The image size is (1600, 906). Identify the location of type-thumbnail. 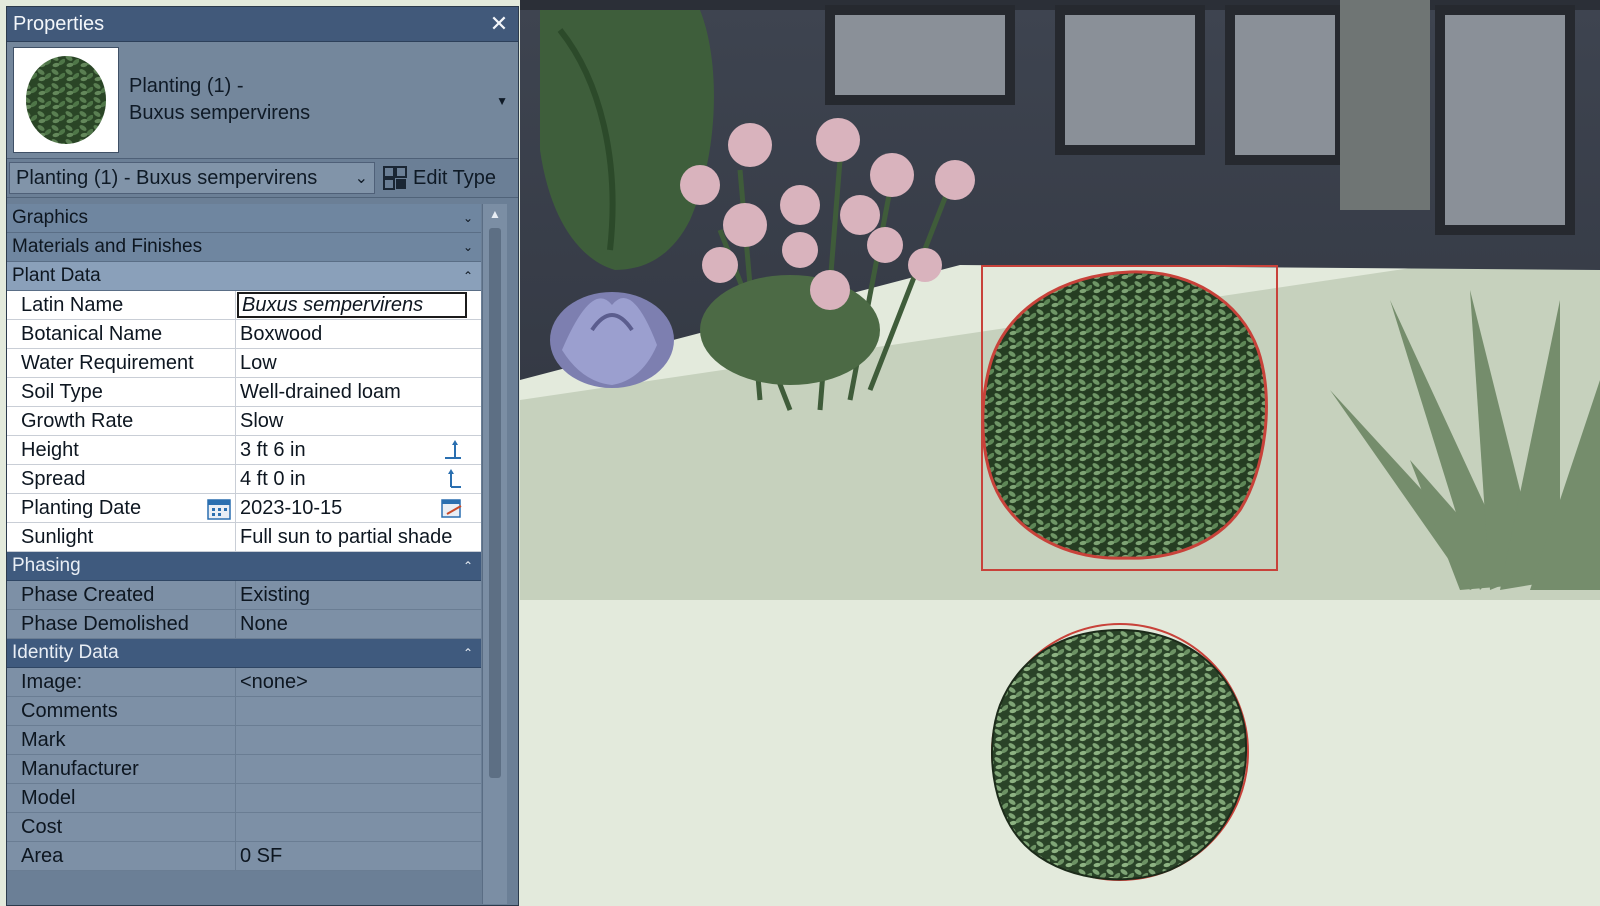
(66, 100).